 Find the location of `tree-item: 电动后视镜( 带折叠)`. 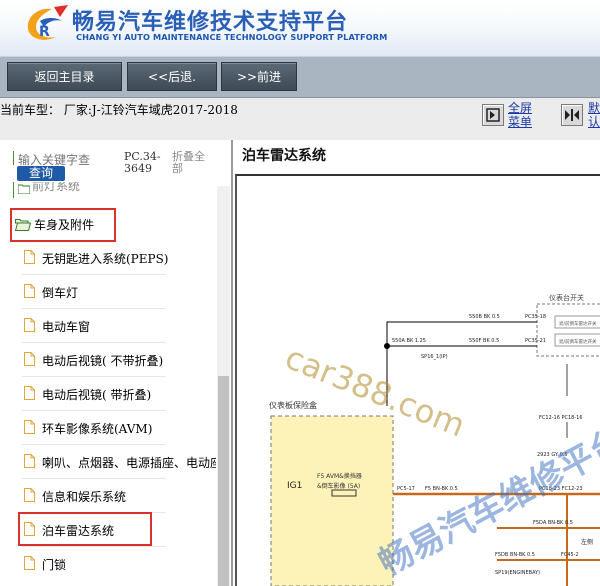

tree-item: 电动后视镜( 带折叠) is located at coordinates (108, 394).